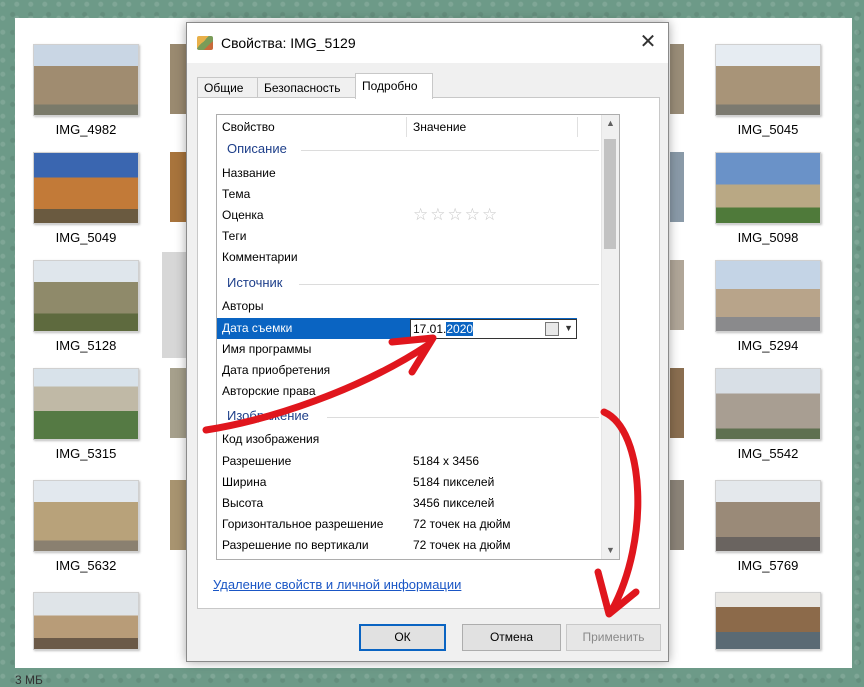 This screenshot has width=864, height=687. Describe the element at coordinates (768, 565) in the screenshot. I see `thumbnail-caption: IMG_5769` at that location.